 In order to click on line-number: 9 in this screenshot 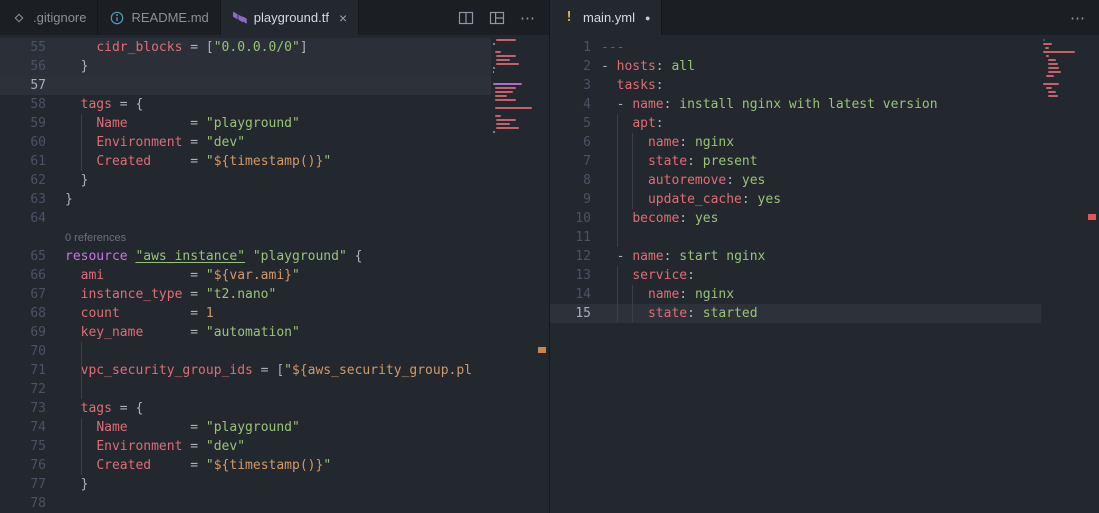, I will do `click(570, 199)`.